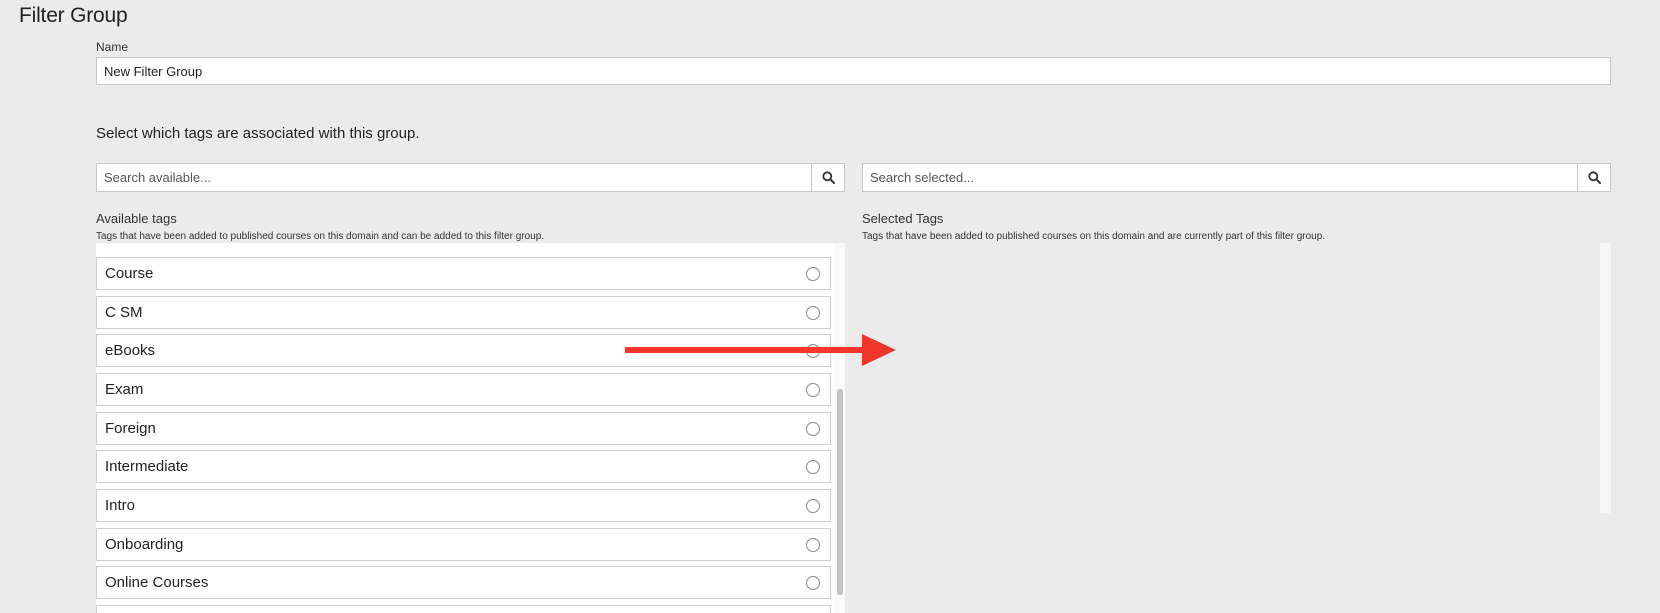  I want to click on search-selected-box, so click(1236, 177).